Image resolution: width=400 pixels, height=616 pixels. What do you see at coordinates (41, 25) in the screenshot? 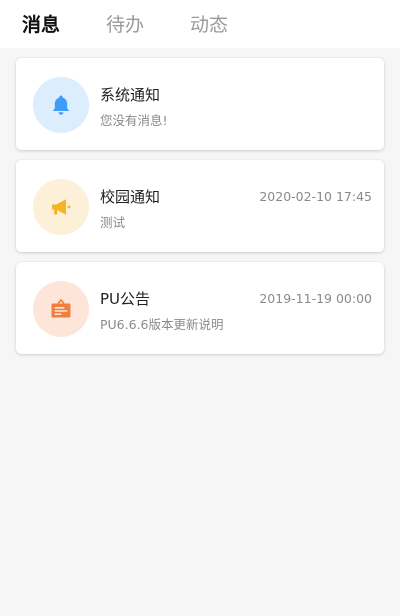
I see `tab-messages: 消息` at bounding box center [41, 25].